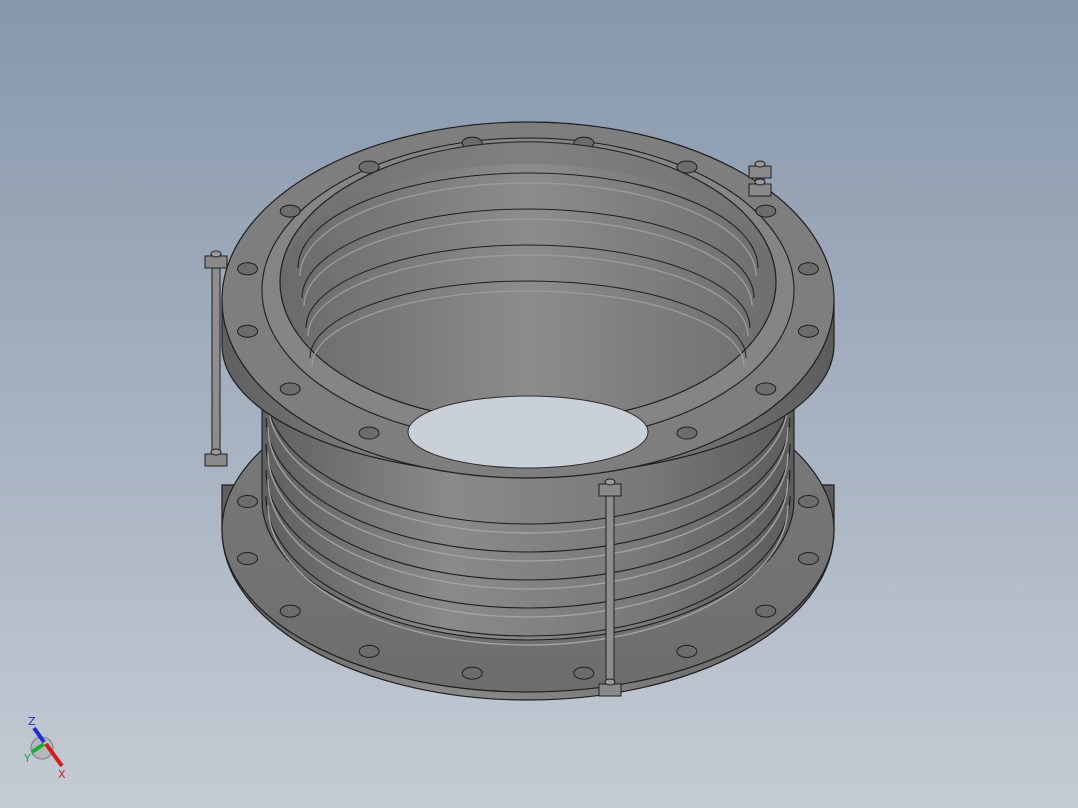  What do you see at coordinates (52, 744) in the screenshot?
I see `view-orientation-triad: Z Y X` at bounding box center [52, 744].